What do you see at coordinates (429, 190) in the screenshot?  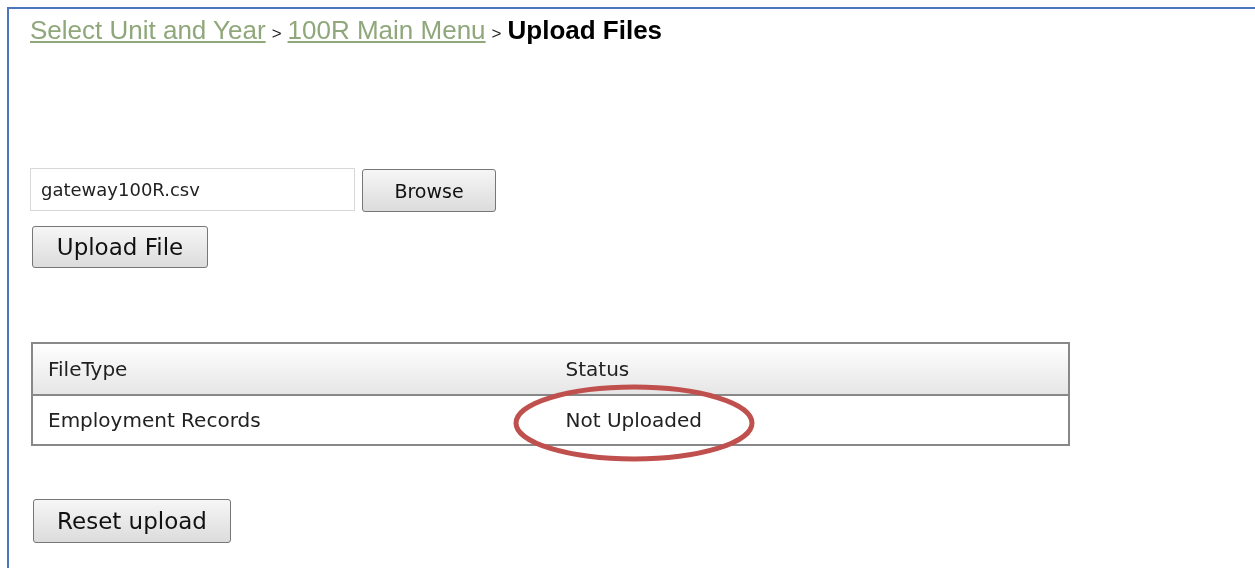 I see `browse-button: Browse` at bounding box center [429, 190].